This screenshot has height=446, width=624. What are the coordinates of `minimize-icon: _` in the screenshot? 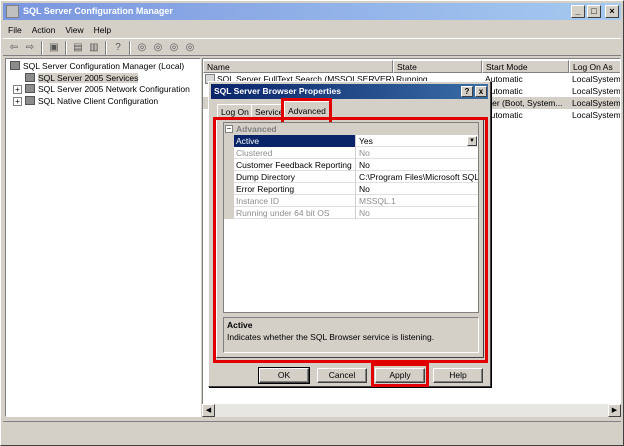 It's located at (578, 11).